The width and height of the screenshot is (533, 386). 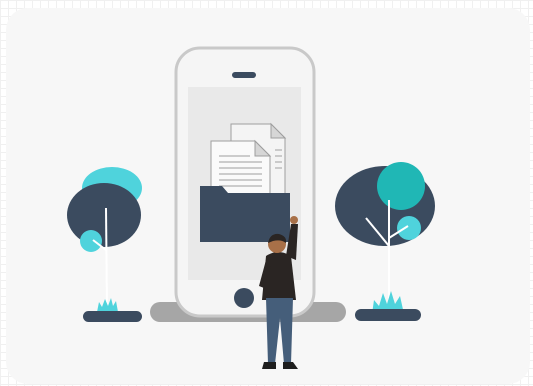 I want to click on right-tree, so click(x=385, y=241).